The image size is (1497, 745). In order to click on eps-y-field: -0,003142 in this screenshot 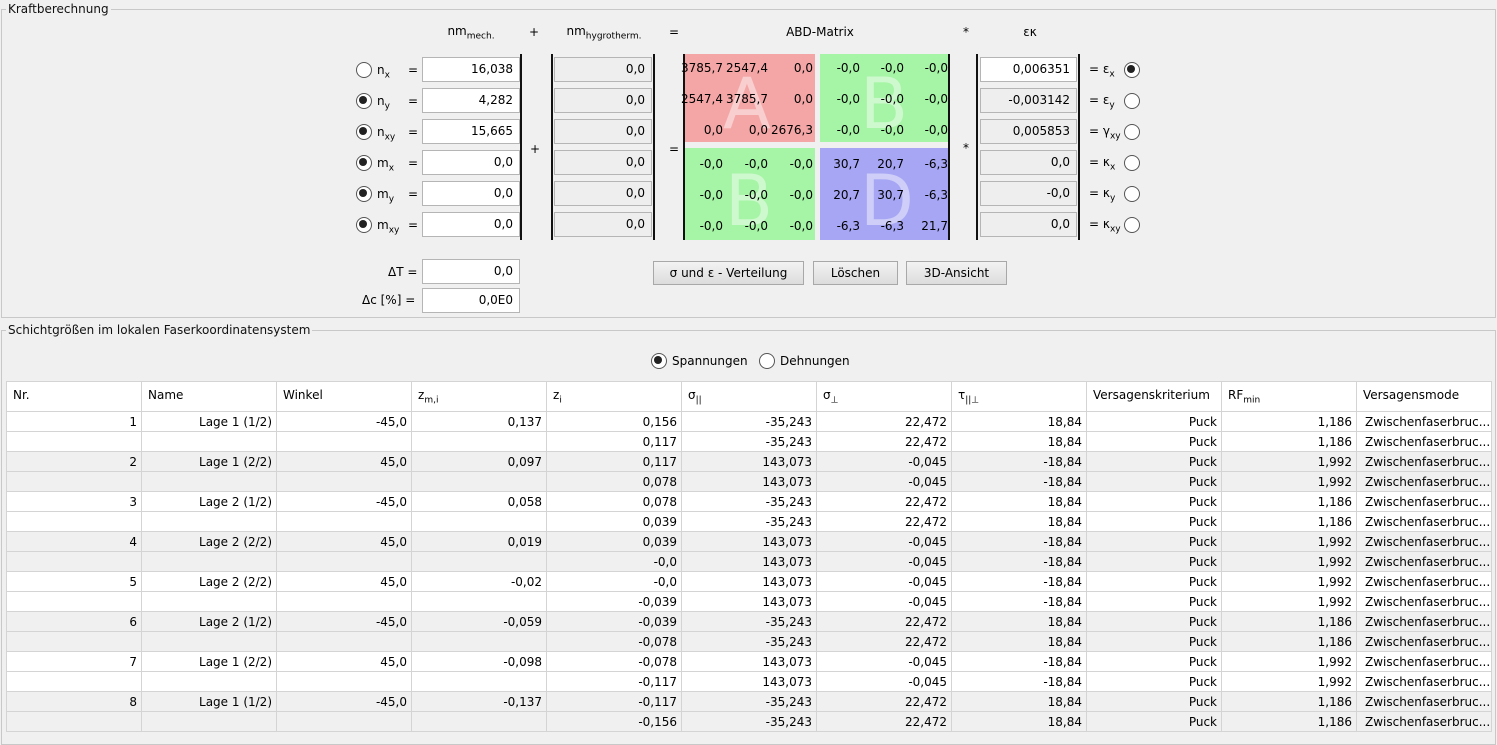, I will do `click(1028, 100)`.